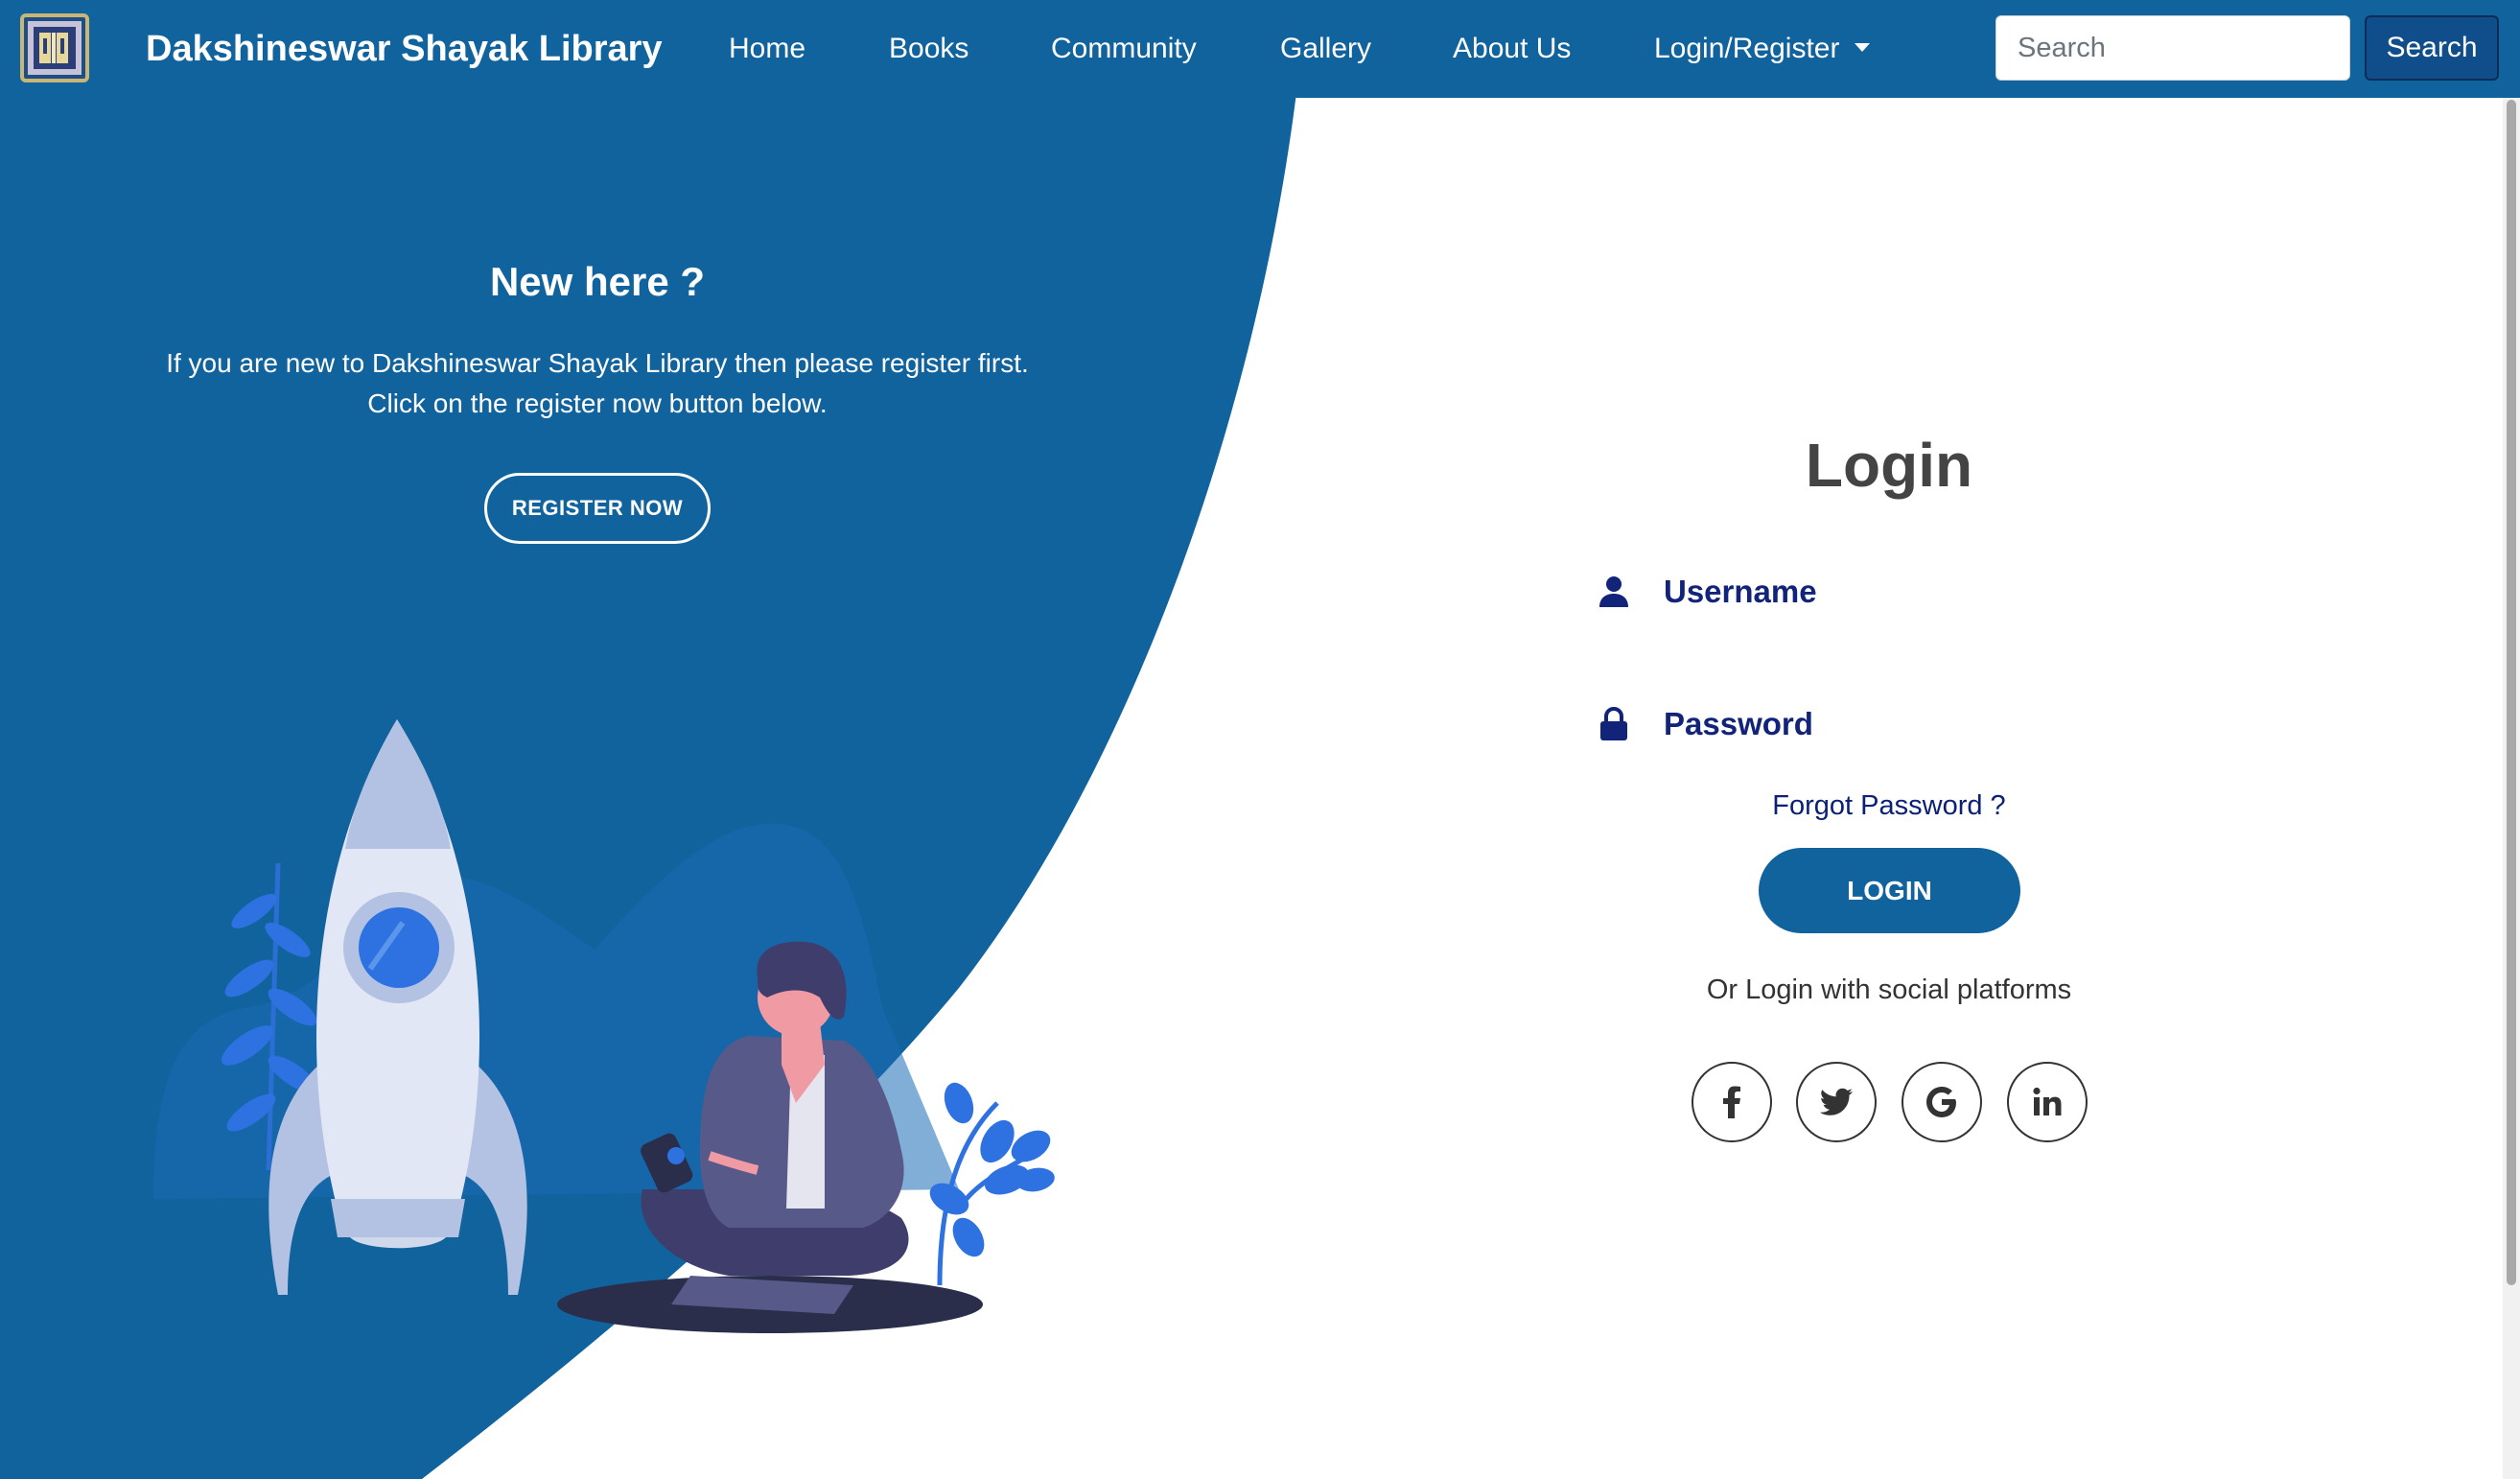 The height and width of the screenshot is (1479, 2520). What do you see at coordinates (1613, 591) in the screenshot?
I see `user-icon` at bounding box center [1613, 591].